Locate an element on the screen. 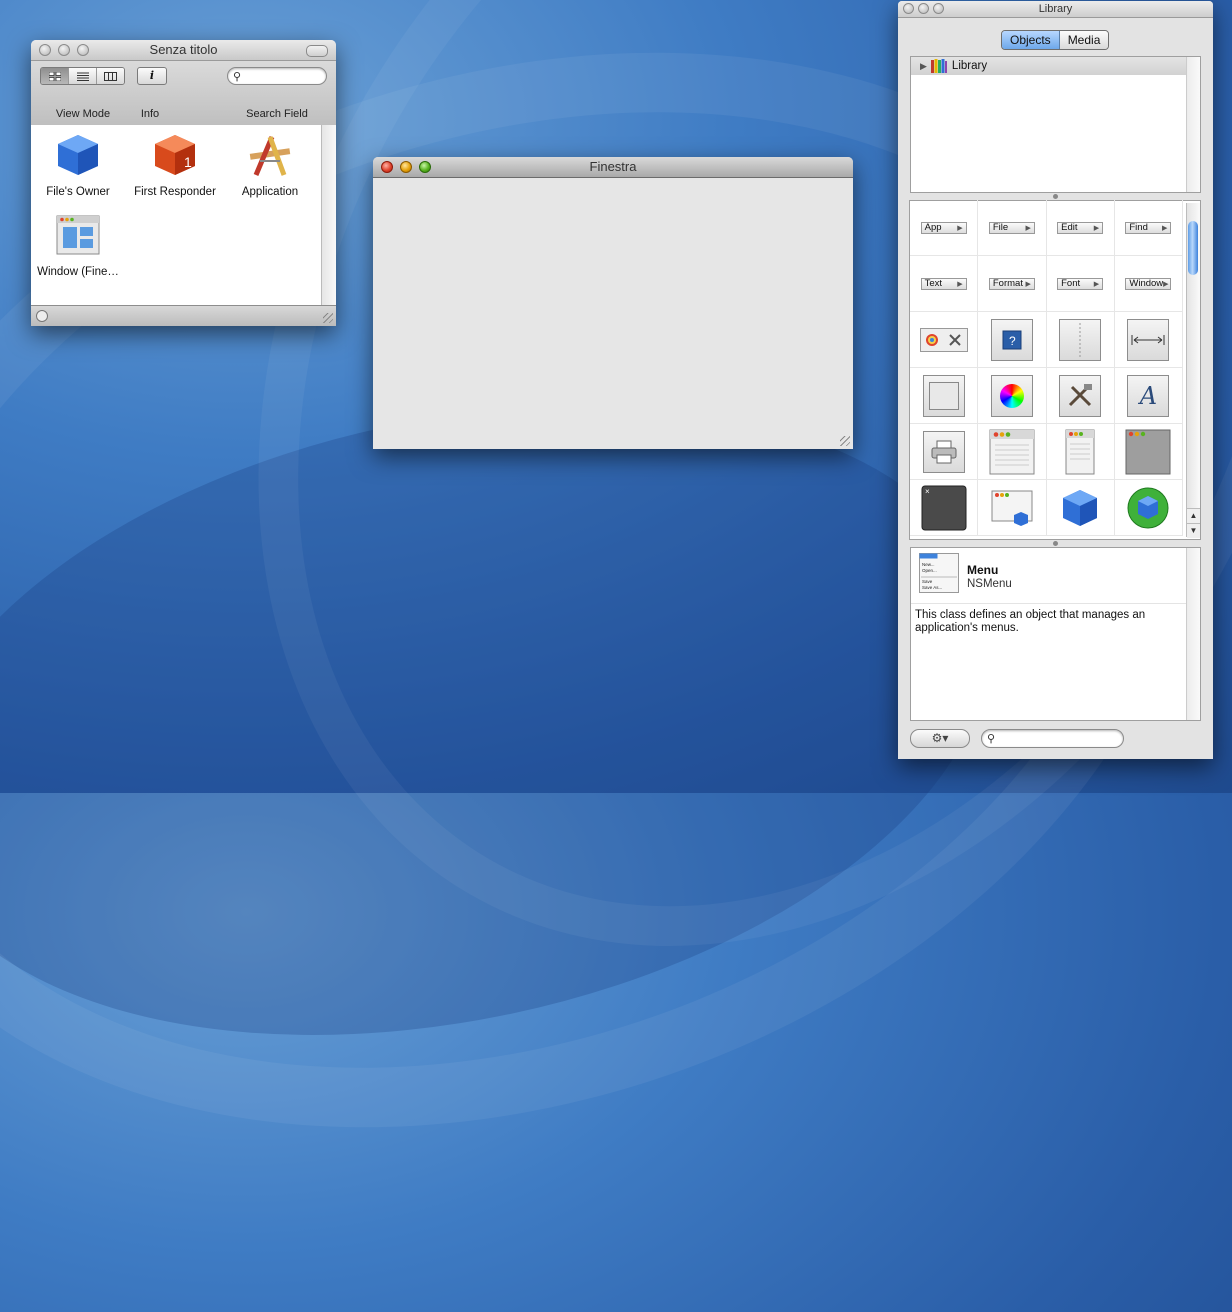 This screenshot has height=1312, width=1232. object-controller is located at coordinates (1148, 508).